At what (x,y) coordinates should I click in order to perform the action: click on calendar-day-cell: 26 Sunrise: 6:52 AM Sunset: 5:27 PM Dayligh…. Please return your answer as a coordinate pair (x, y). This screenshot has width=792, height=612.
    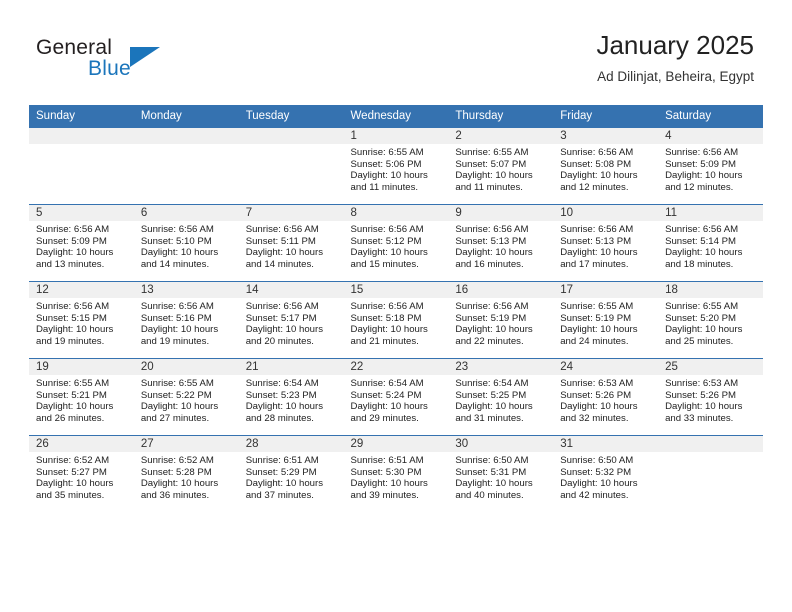
    Looking at the image, I should click on (81, 473).